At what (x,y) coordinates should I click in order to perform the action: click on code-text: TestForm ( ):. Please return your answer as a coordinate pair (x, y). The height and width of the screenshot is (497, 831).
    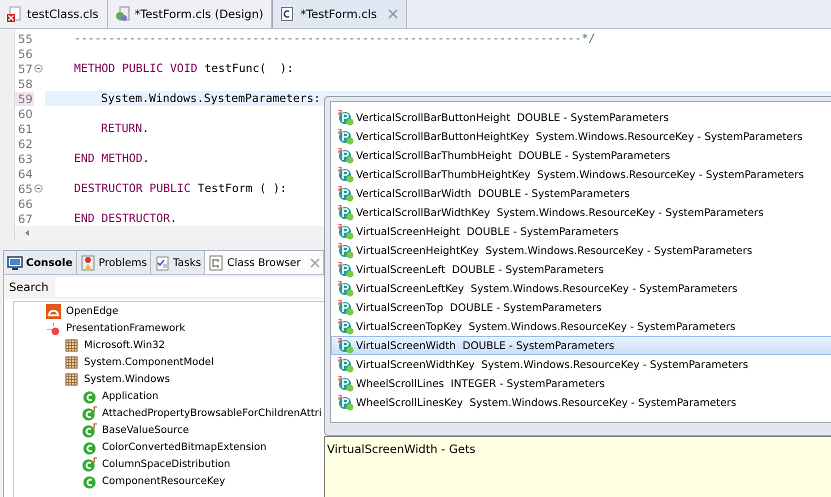
    Looking at the image, I should click on (242, 188).